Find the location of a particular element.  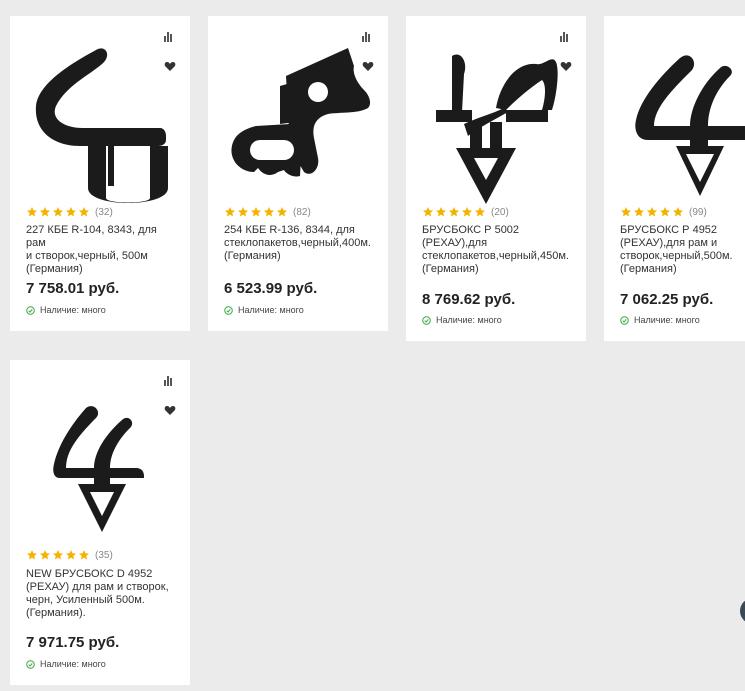

title-line: (РЕХАУ),для рам и is located at coordinates (669, 243).